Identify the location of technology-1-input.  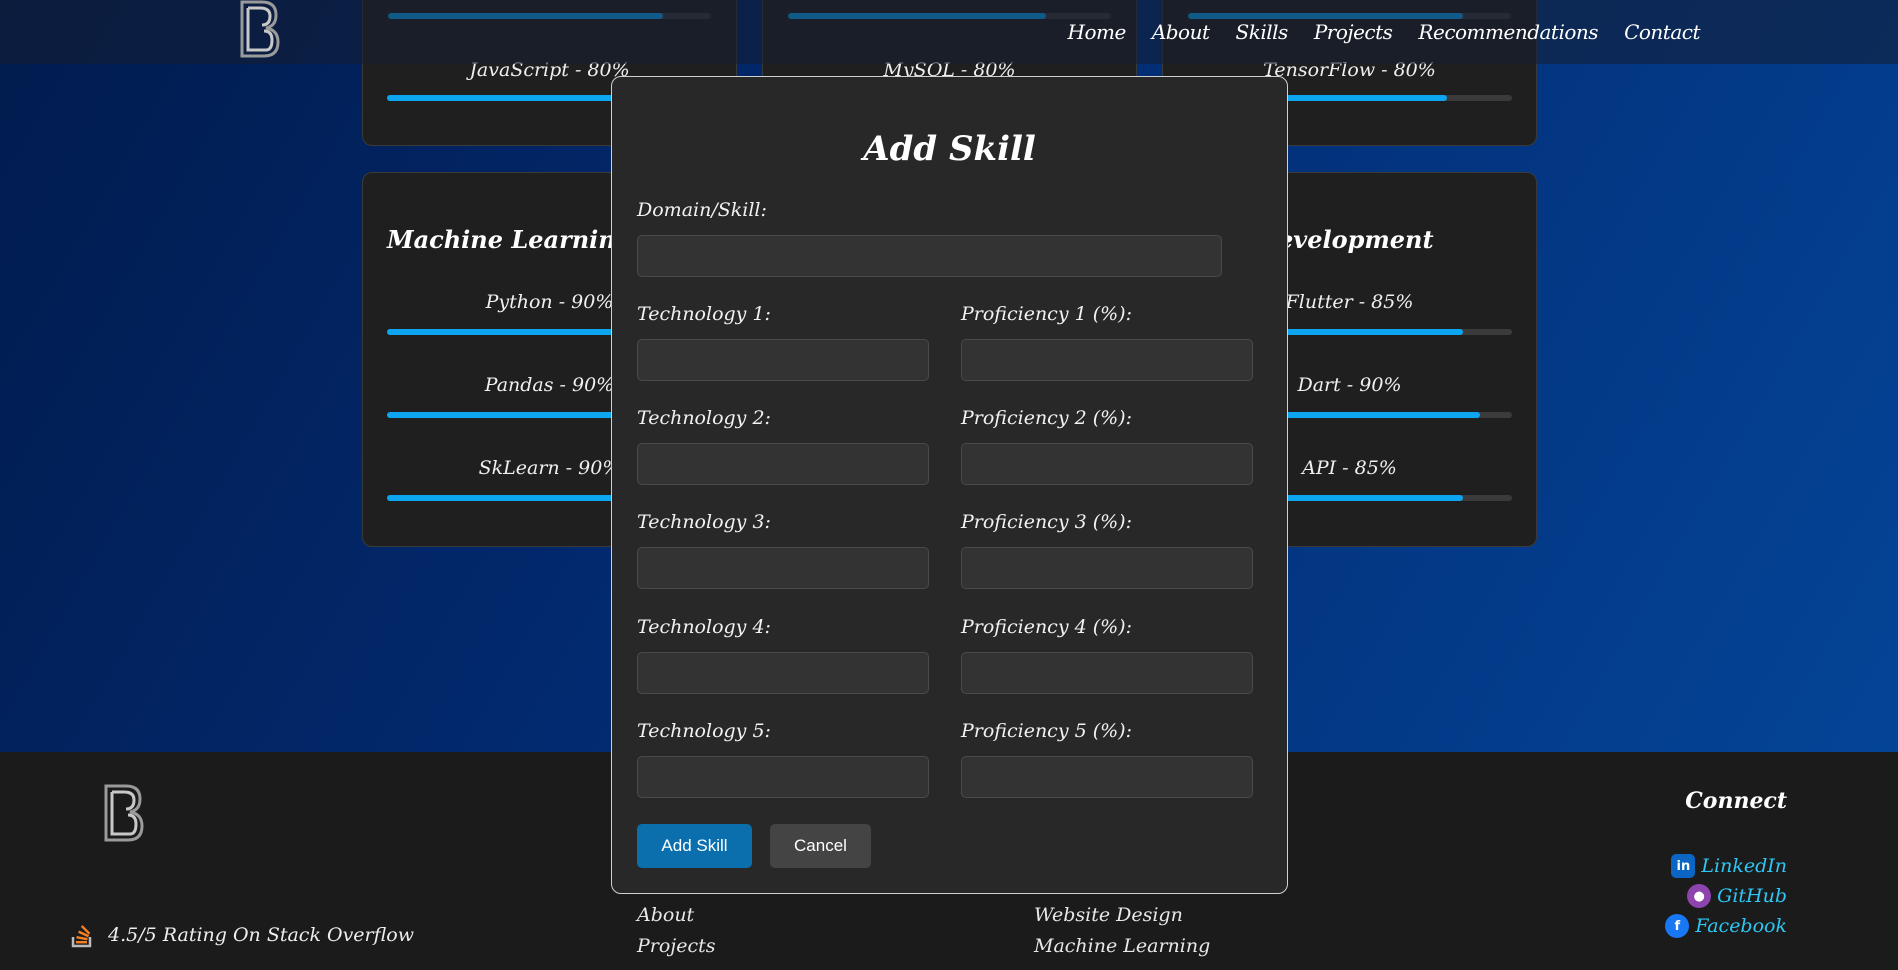
(783, 360).